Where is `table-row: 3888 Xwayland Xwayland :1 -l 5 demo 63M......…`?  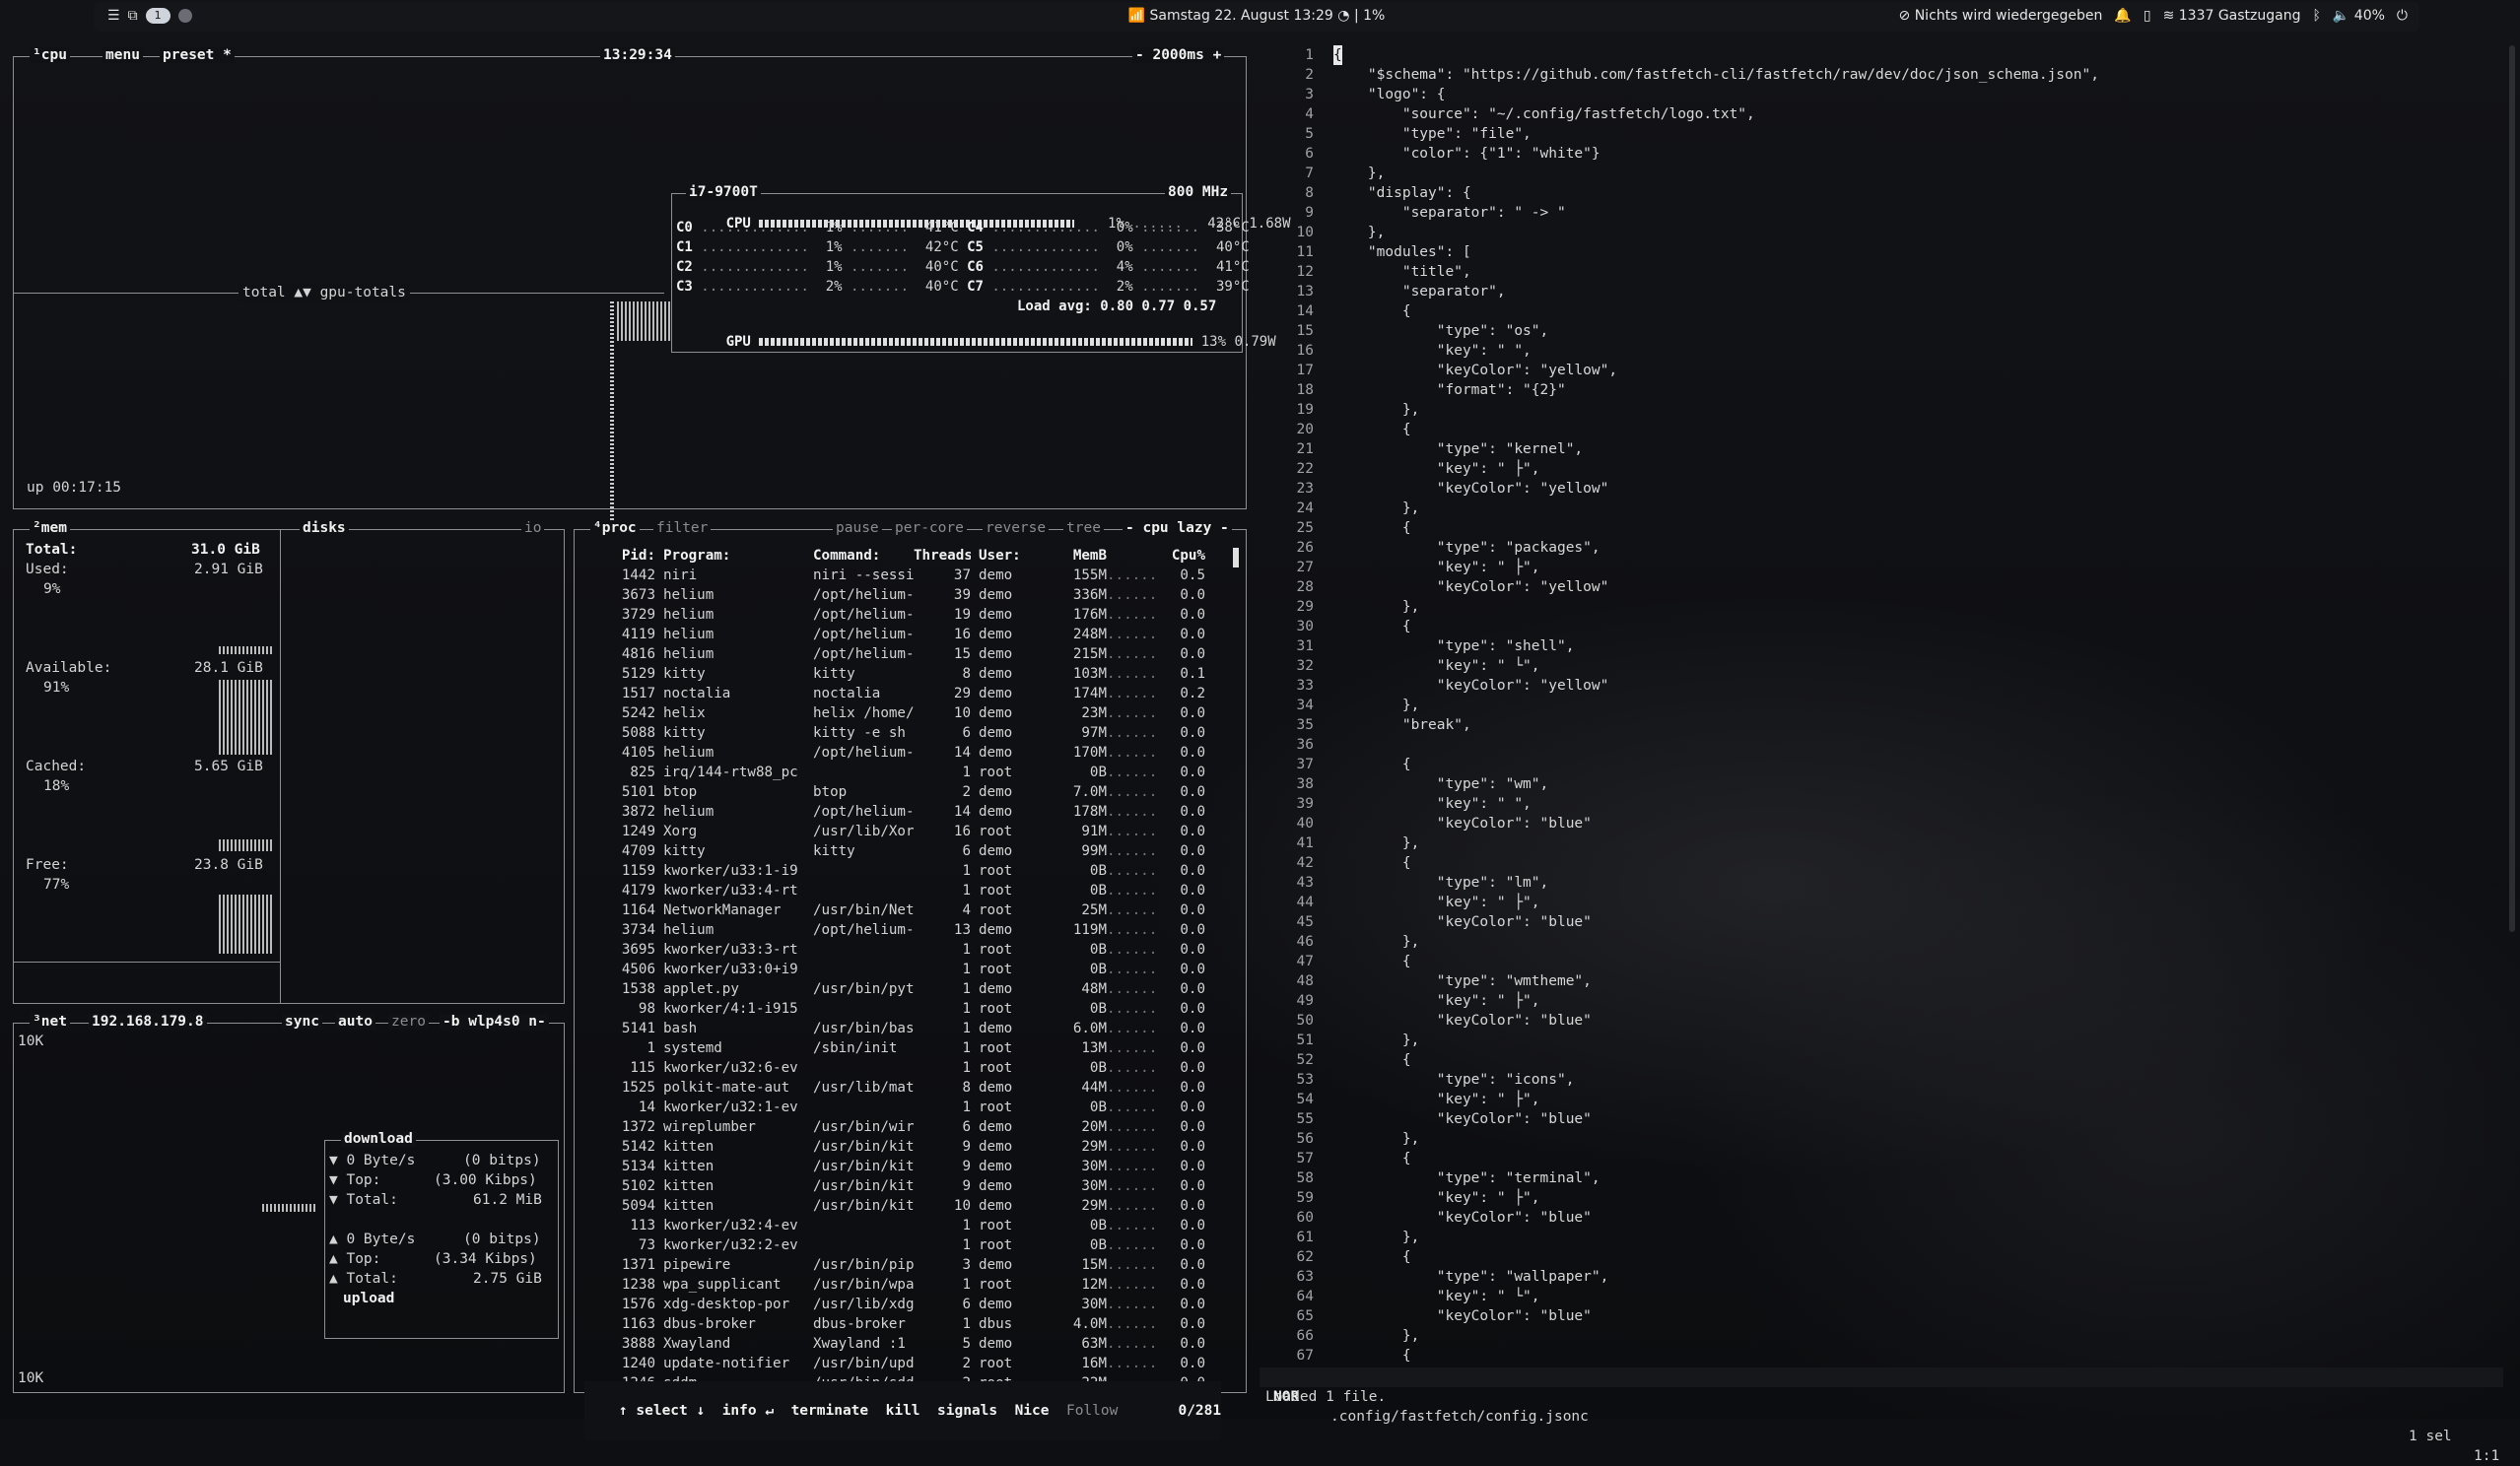 table-row: 3888 Xwayland Xwayland :1 -l 5 demo 63M......… is located at coordinates (895, 1344).